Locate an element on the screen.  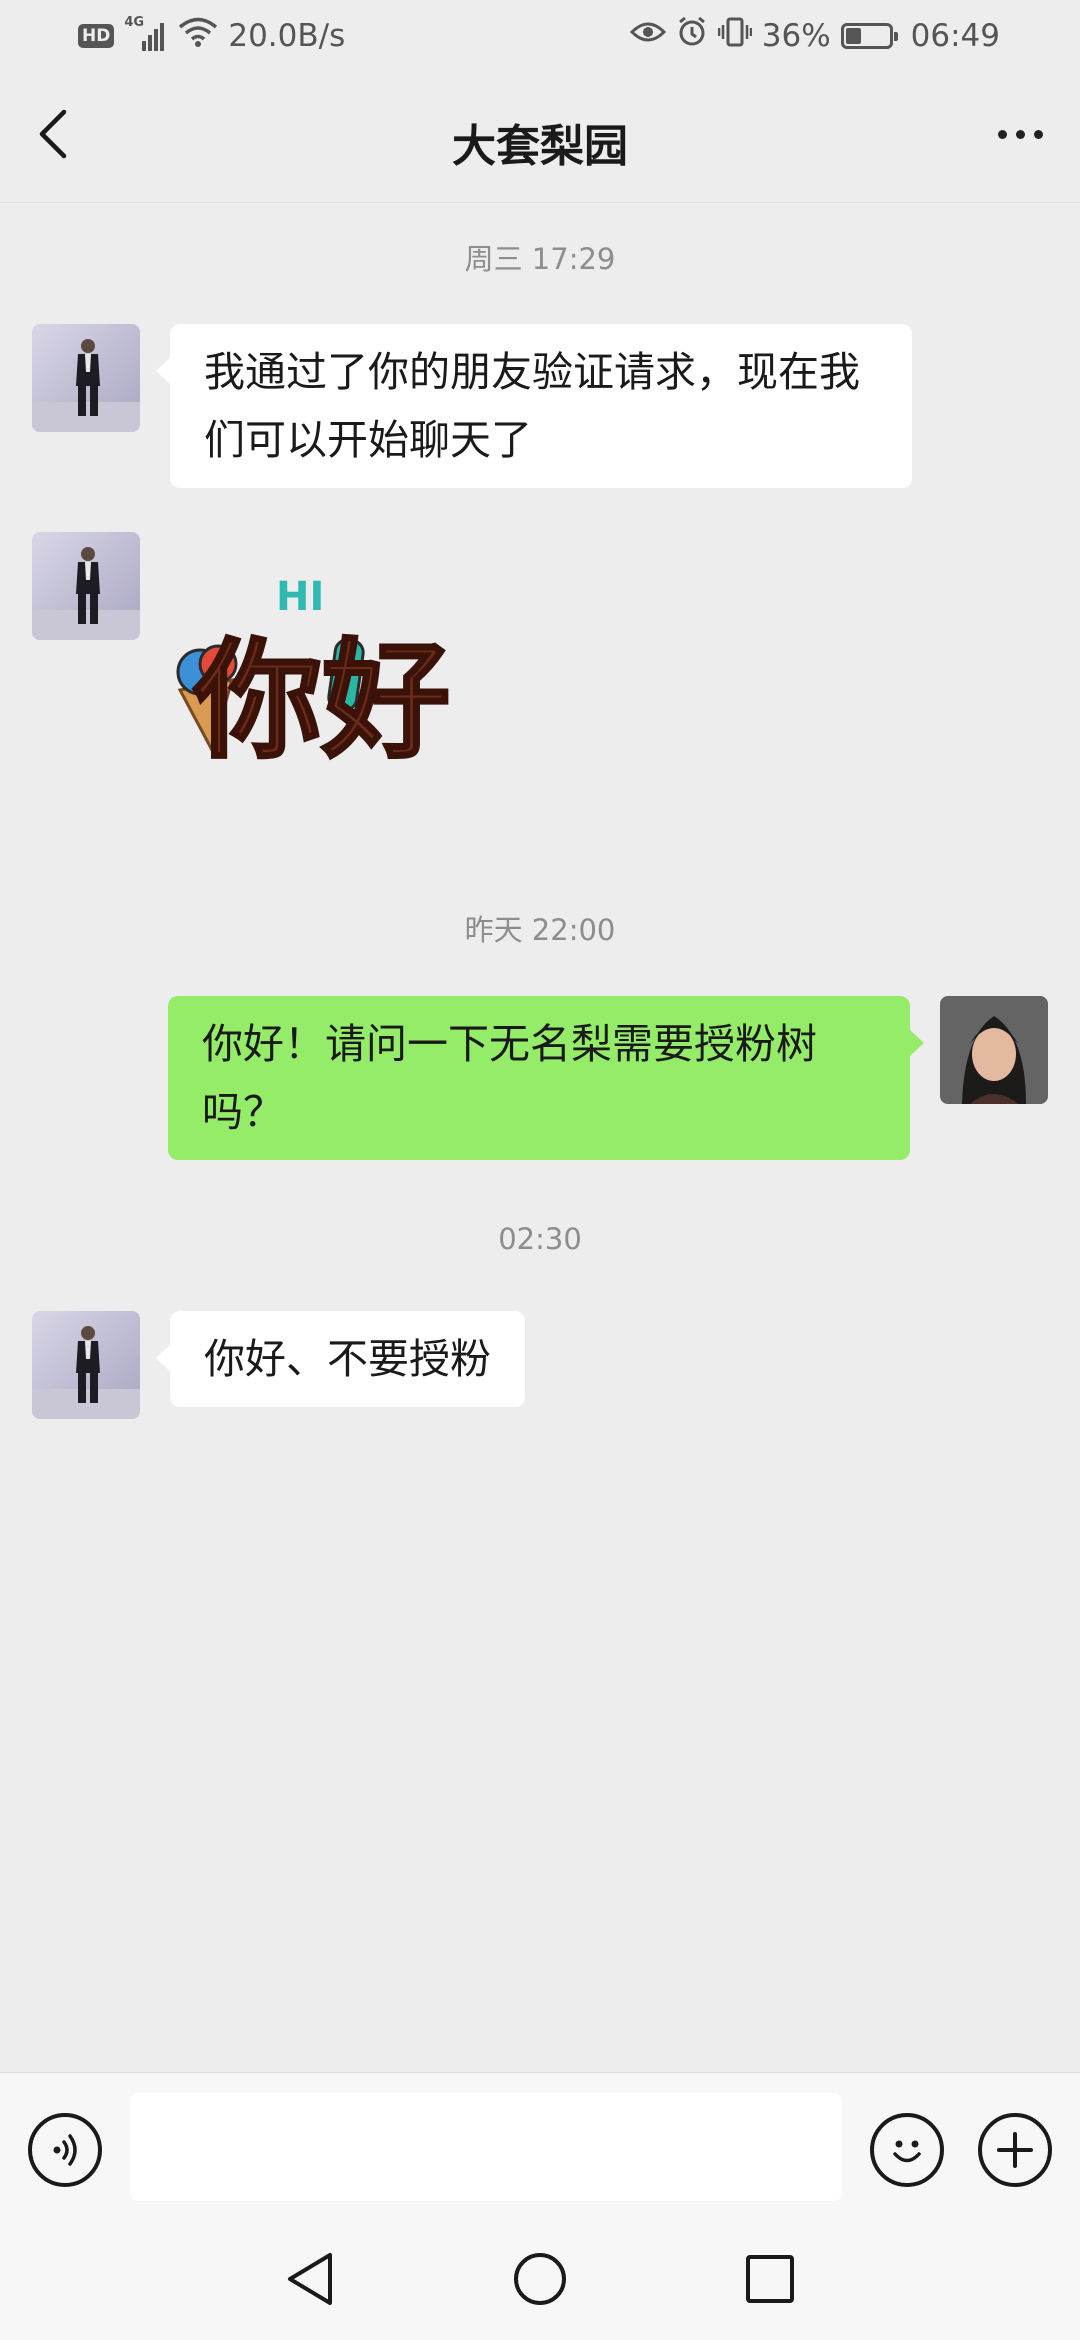
chat-header: 大套梨园 is located at coordinates (540, 137).